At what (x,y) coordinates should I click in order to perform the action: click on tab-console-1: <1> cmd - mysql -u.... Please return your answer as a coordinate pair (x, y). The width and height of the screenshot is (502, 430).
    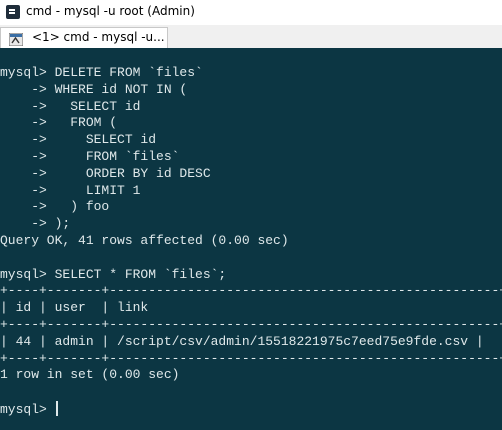
    Looking at the image, I should click on (84, 37).